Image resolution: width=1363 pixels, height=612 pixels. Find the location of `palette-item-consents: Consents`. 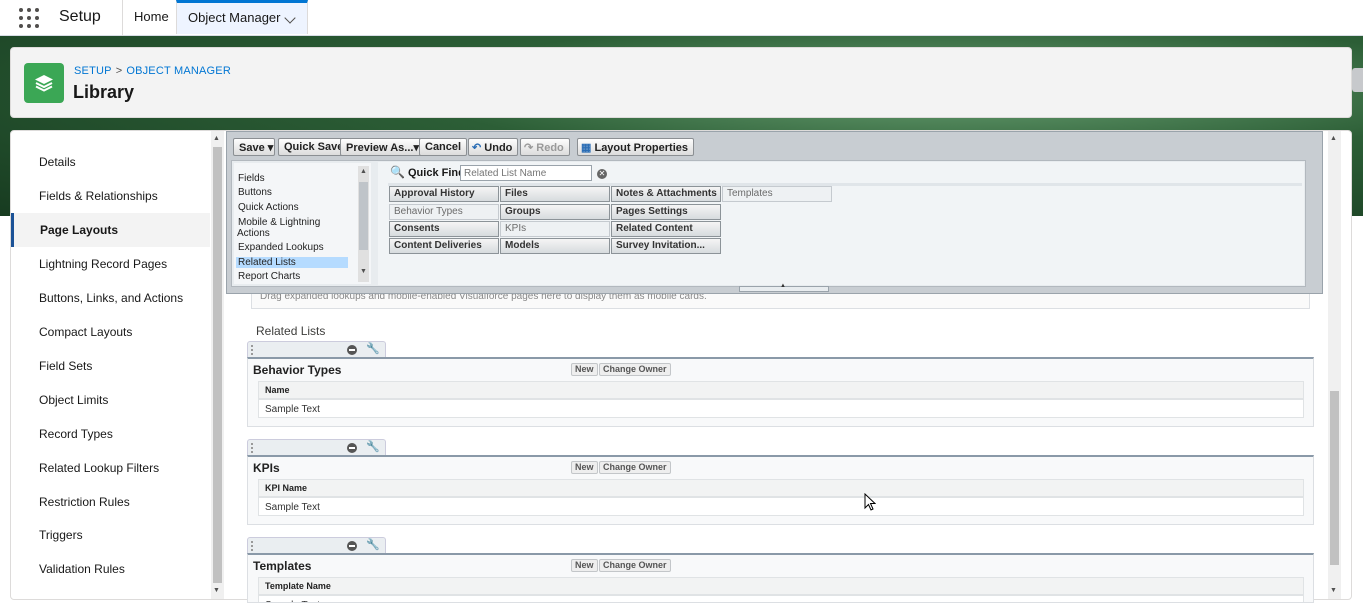

palette-item-consents: Consents is located at coordinates (444, 229).